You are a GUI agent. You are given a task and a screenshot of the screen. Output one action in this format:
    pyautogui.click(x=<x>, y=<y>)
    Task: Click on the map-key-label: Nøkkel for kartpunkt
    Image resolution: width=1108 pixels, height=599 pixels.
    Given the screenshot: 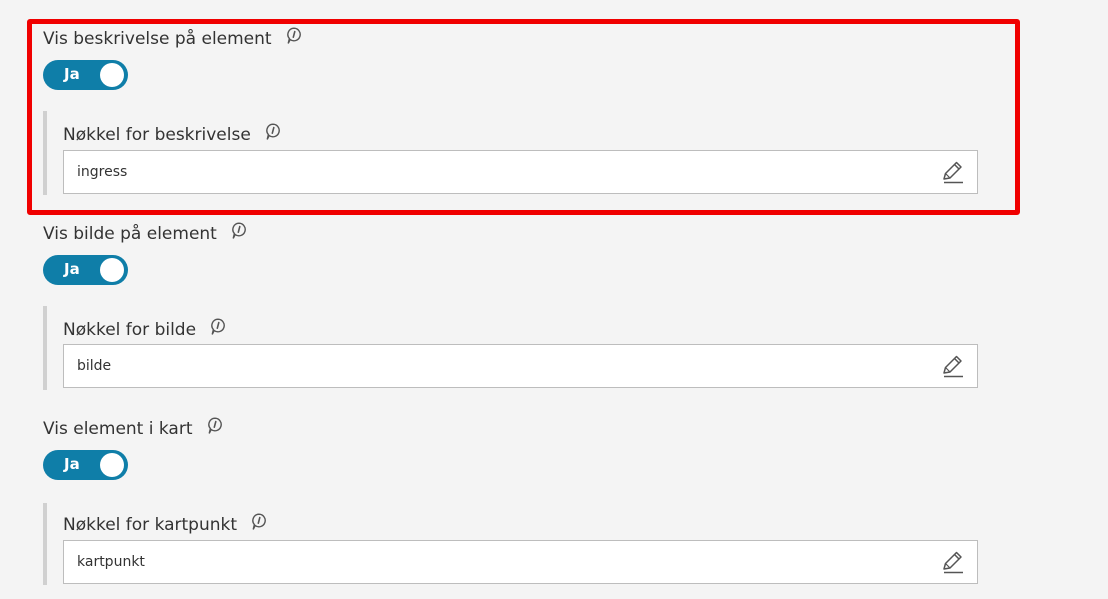 What is the action you would take?
    pyautogui.click(x=150, y=525)
    